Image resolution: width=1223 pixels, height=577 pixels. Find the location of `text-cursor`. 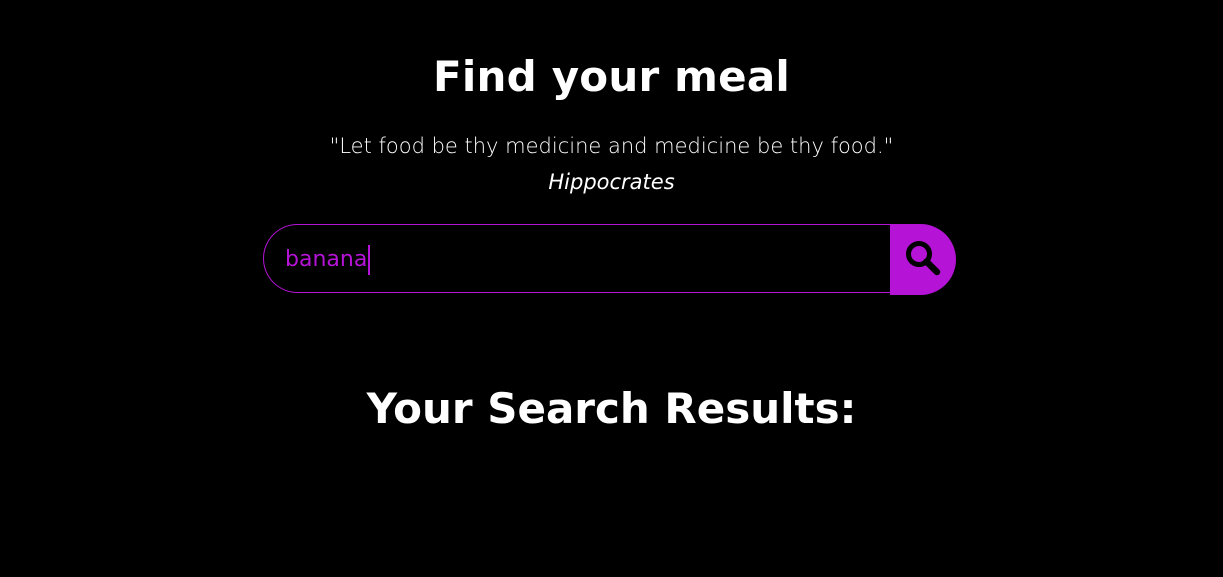

text-cursor is located at coordinates (369, 260).